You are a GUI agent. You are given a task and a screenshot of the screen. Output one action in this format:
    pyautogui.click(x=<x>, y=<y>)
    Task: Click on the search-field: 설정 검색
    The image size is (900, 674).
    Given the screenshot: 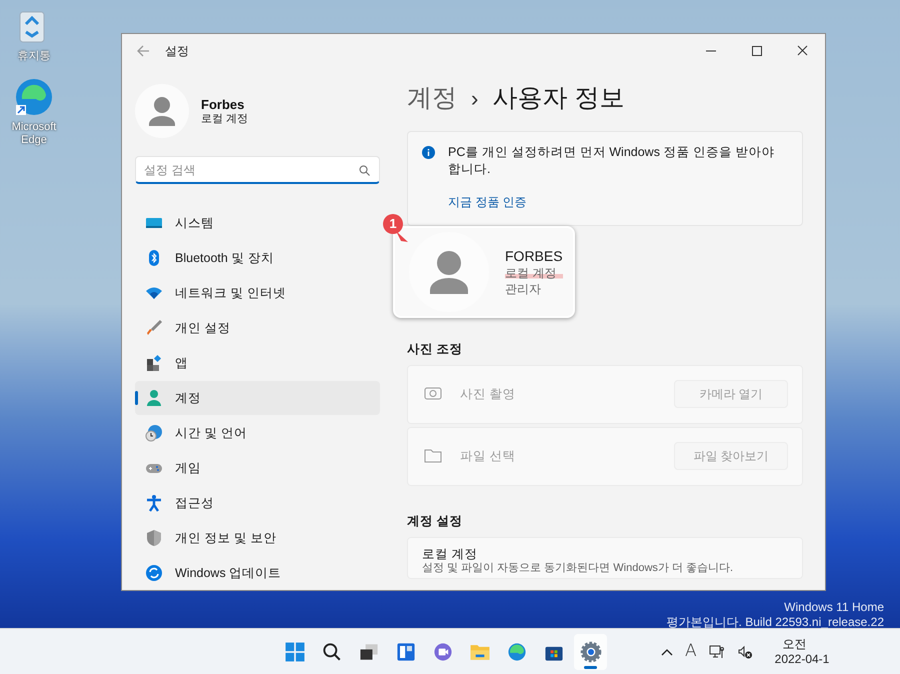 What is the action you would take?
    pyautogui.click(x=257, y=170)
    